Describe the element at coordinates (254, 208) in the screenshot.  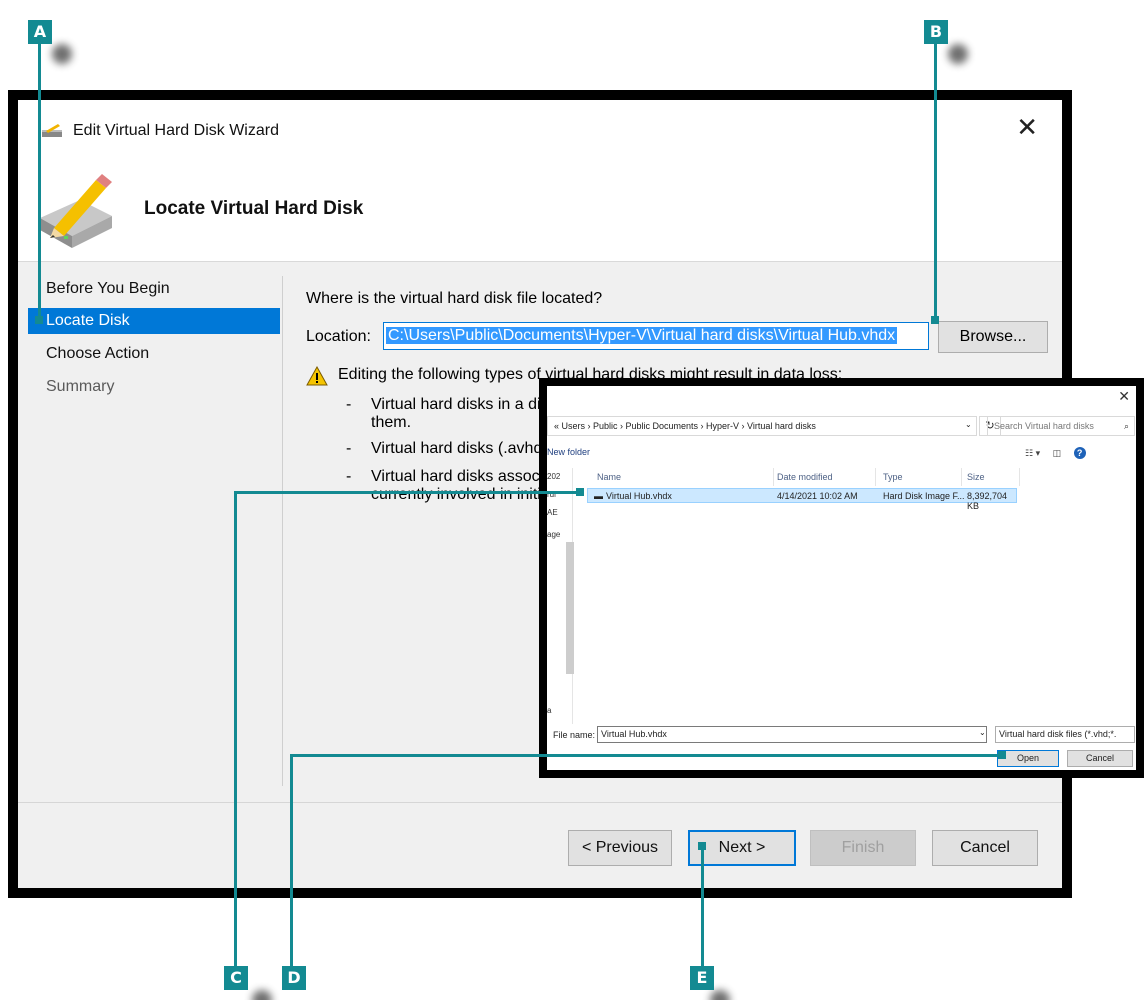
I see `page-title: Locate Virtual Hard Disk` at that location.